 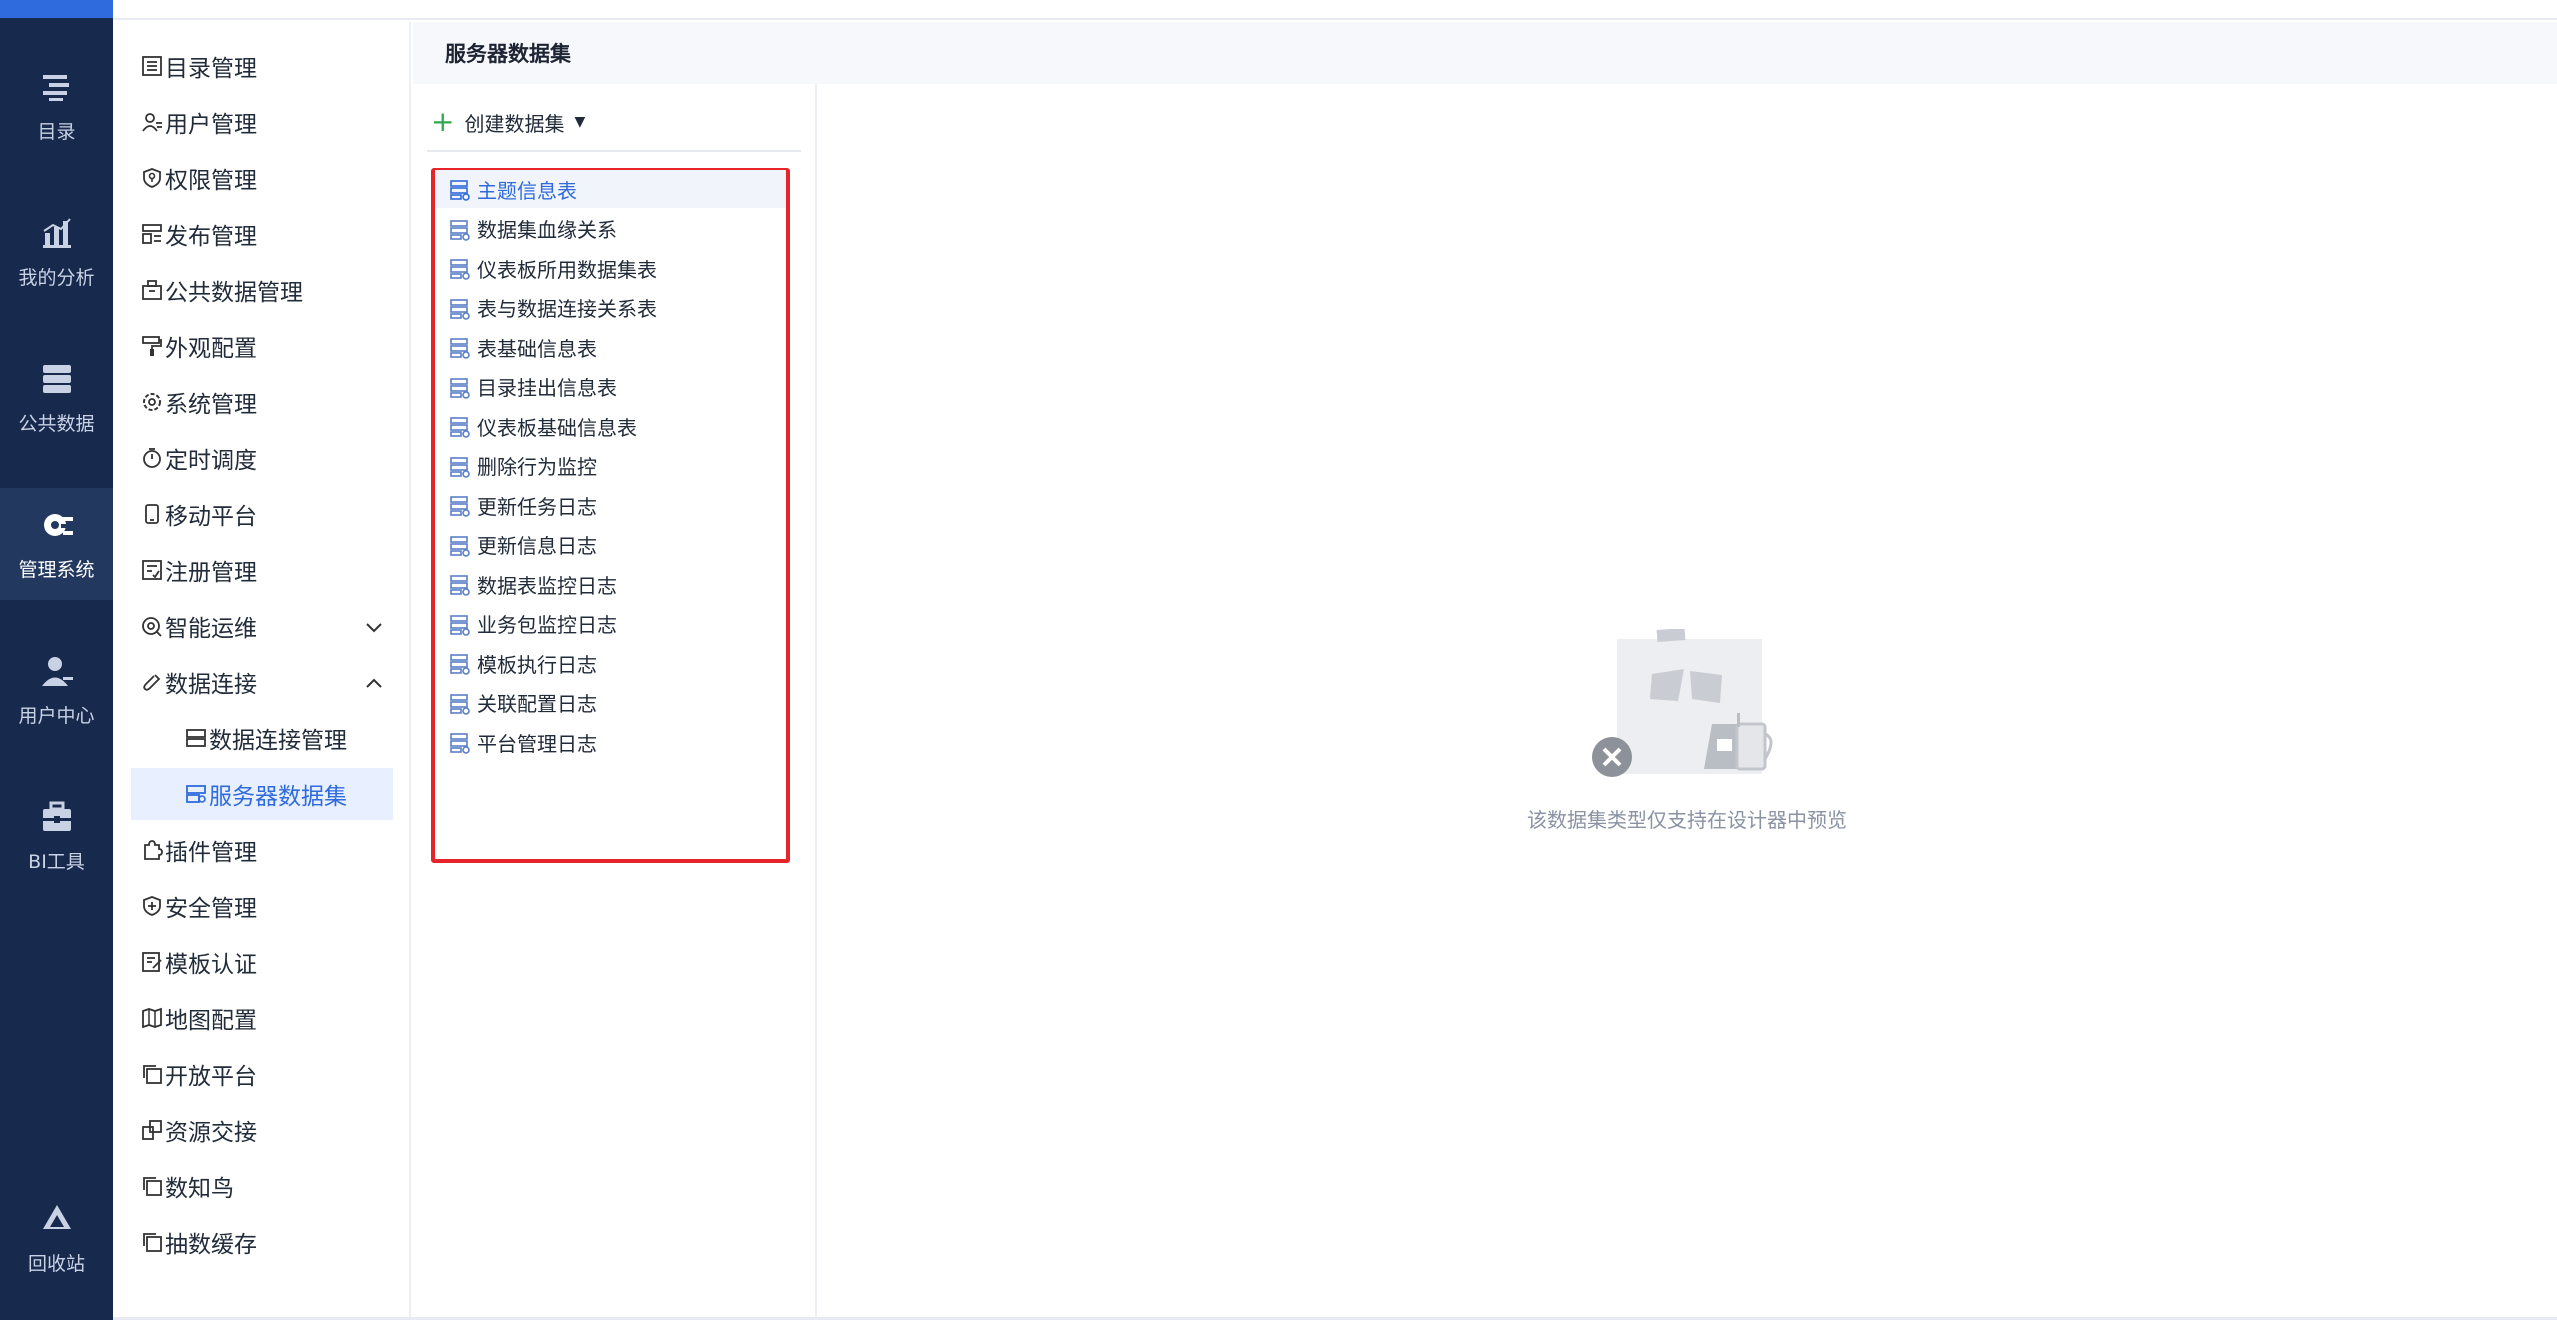 I want to click on rail-item-recycle: 回收站, so click(x=56, y=1238).